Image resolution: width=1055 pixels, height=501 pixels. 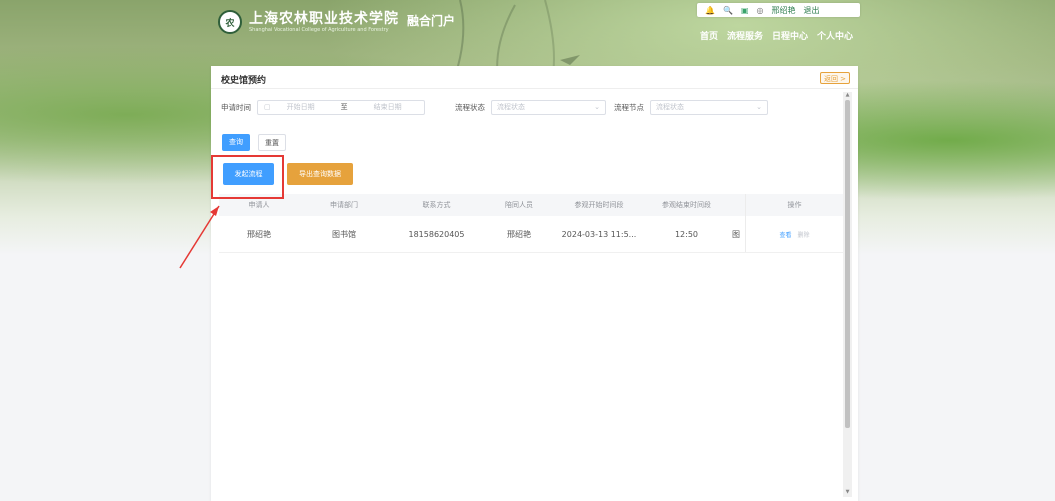 I want to click on col-contact: 联系方式, so click(x=436, y=205).